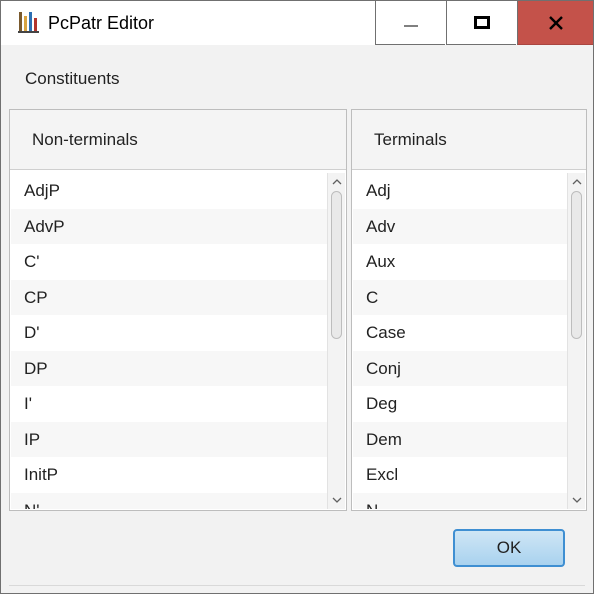  What do you see at coordinates (460, 404) in the screenshot?
I see `list-item: Deg` at bounding box center [460, 404].